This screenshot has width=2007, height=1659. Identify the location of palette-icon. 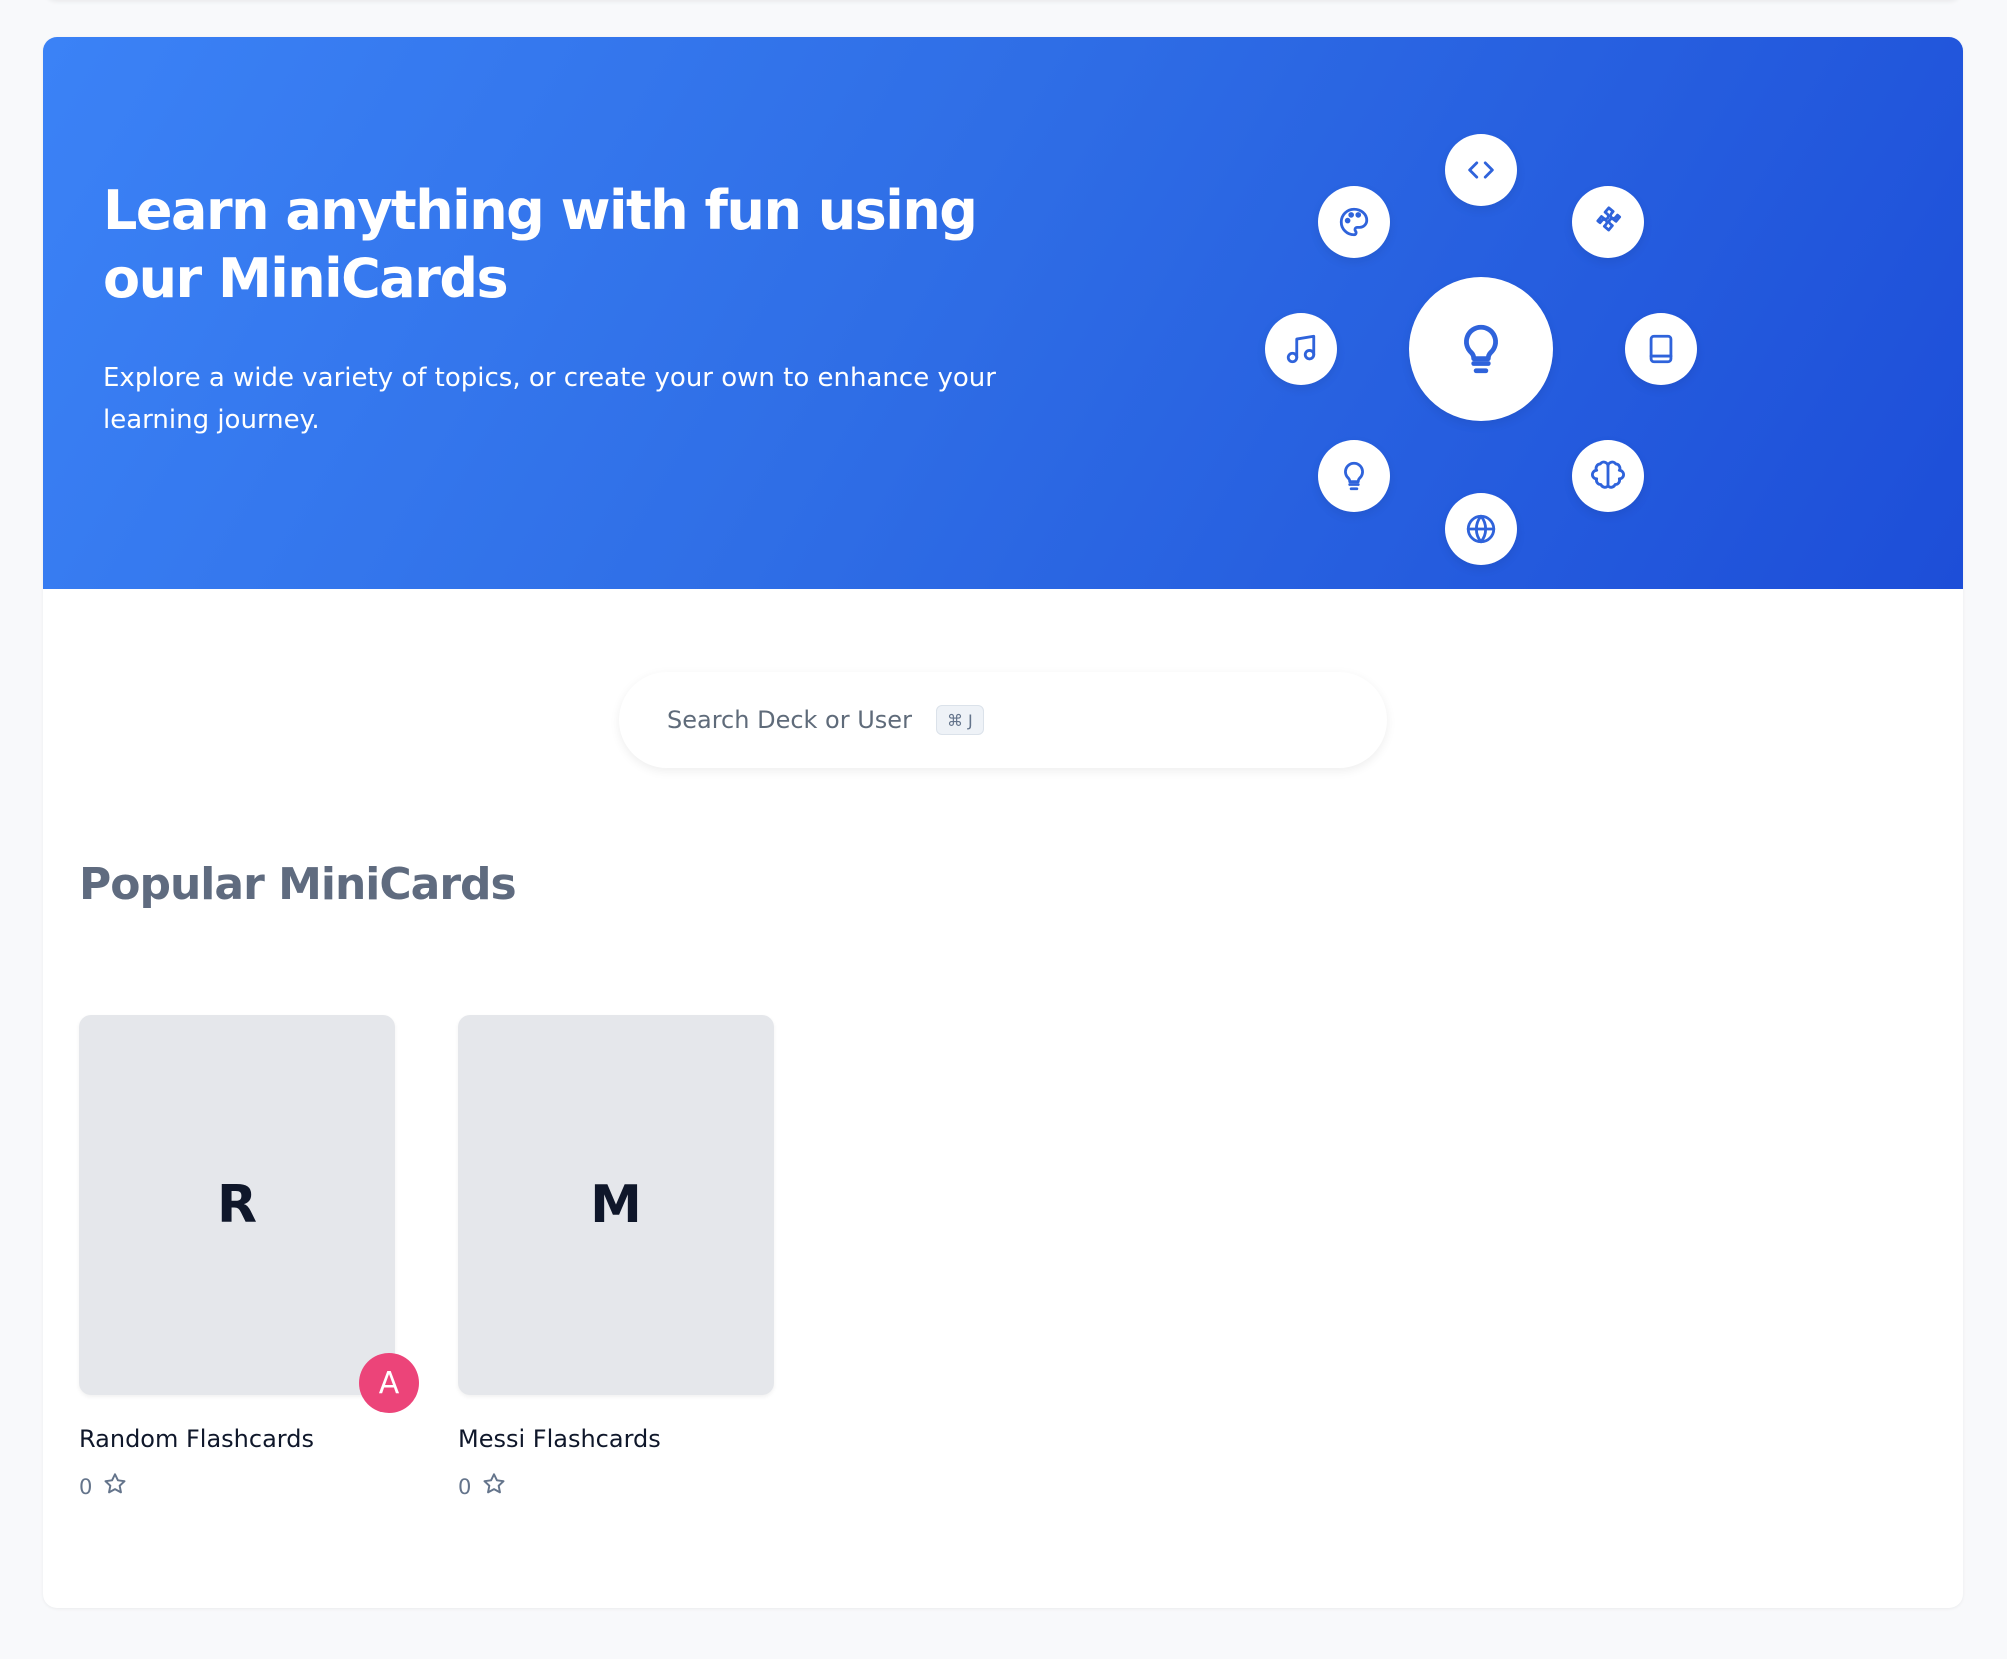
(1354, 222).